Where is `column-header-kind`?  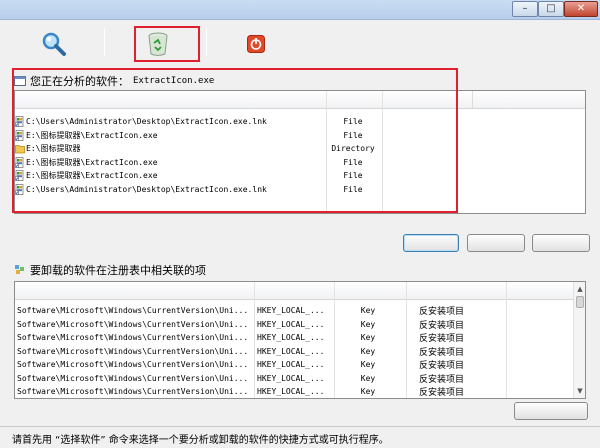 column-header-kind is located at coordinates (371, 290).